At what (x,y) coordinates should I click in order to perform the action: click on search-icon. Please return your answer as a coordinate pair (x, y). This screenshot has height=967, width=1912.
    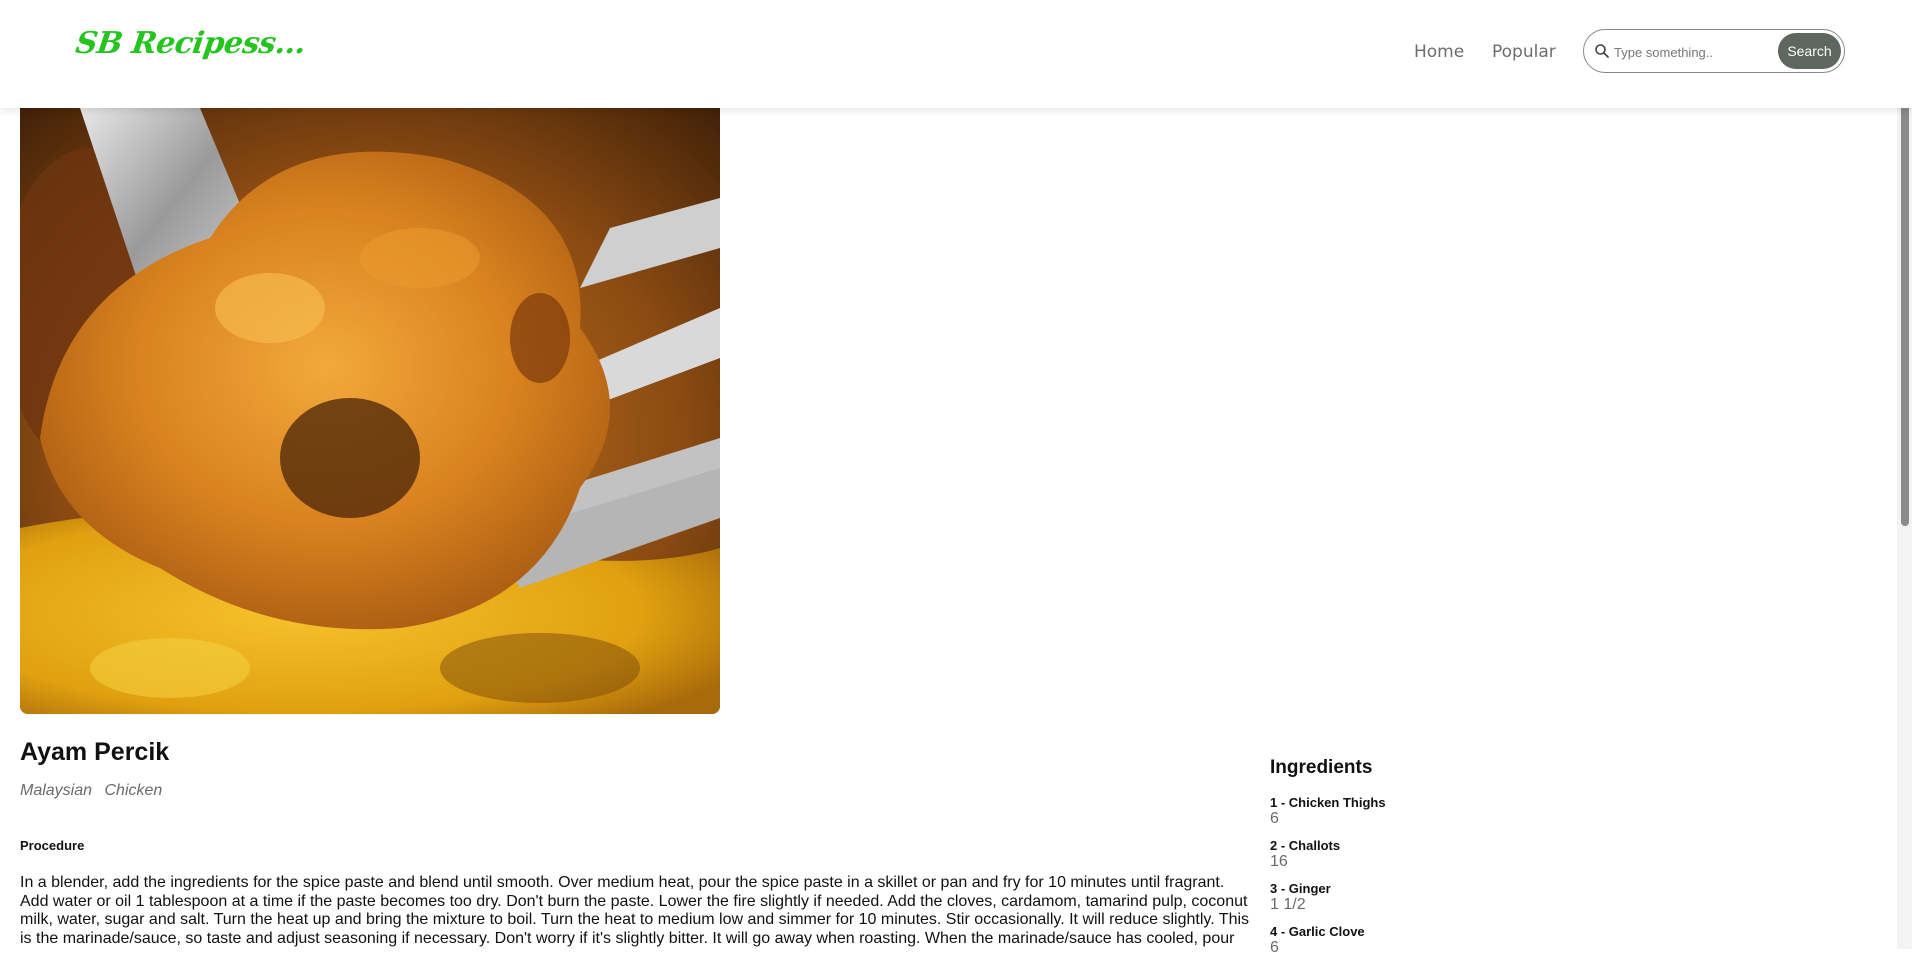
    Looking at the image, I should click on (1602, 51).